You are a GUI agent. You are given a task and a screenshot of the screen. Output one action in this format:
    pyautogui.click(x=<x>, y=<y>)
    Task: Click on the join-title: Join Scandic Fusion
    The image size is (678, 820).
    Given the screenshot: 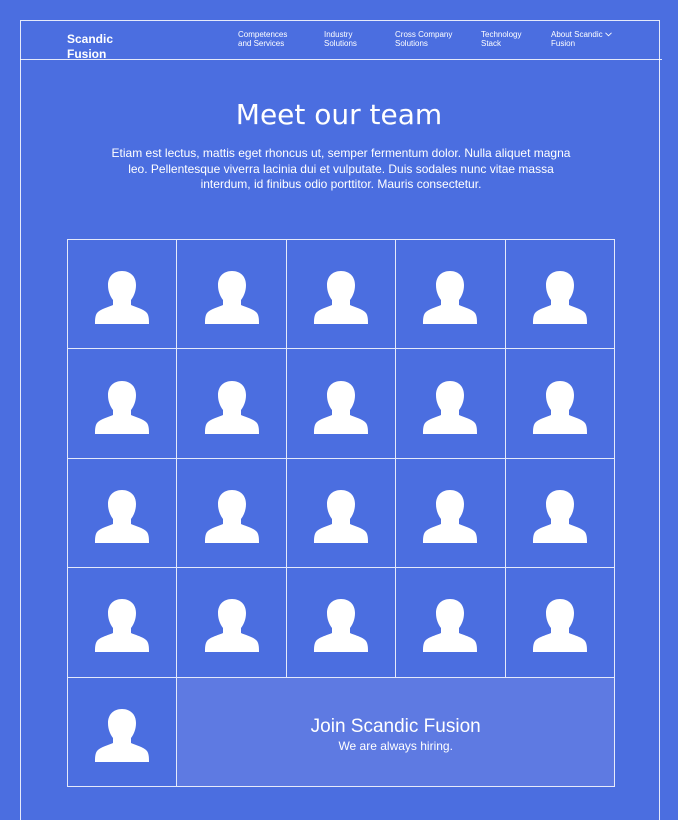 What is the action you would take?
    pyautogui.click(x=395, y=726)
    